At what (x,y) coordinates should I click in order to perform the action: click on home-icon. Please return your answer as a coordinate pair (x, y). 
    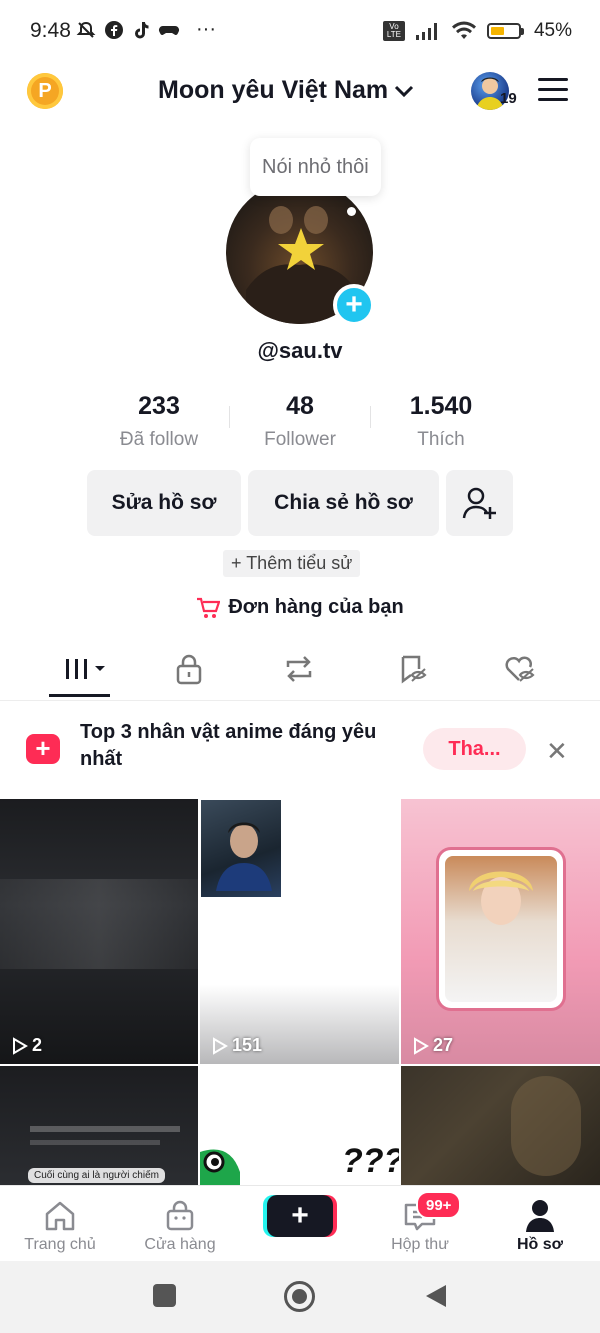
    Looking at the image, I should click on (60, 1216).